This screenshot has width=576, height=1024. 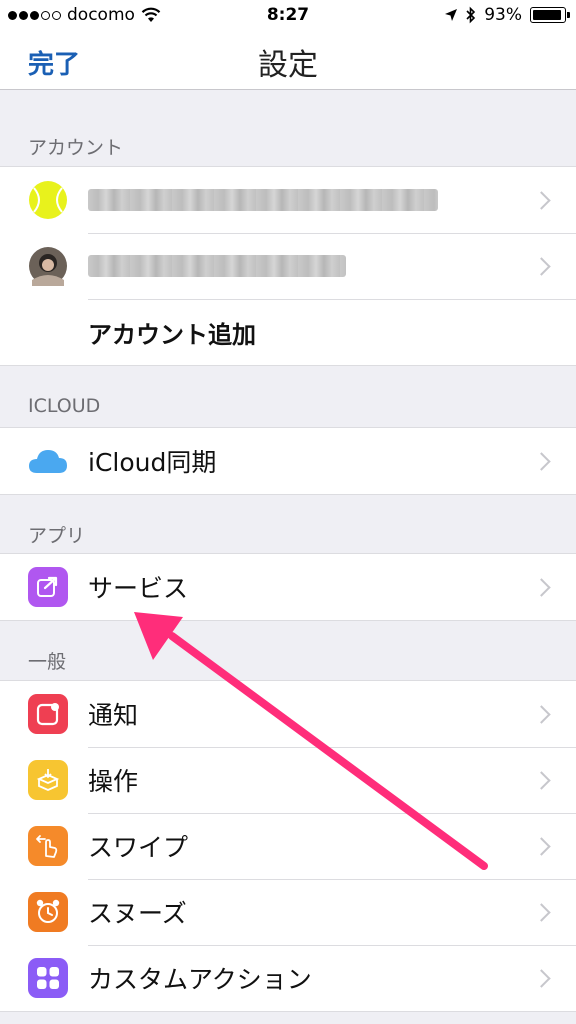 What do you see at coordinates (547, 15) in the screenshot?
I see `battery-fill` at bounding box center [547, 15].